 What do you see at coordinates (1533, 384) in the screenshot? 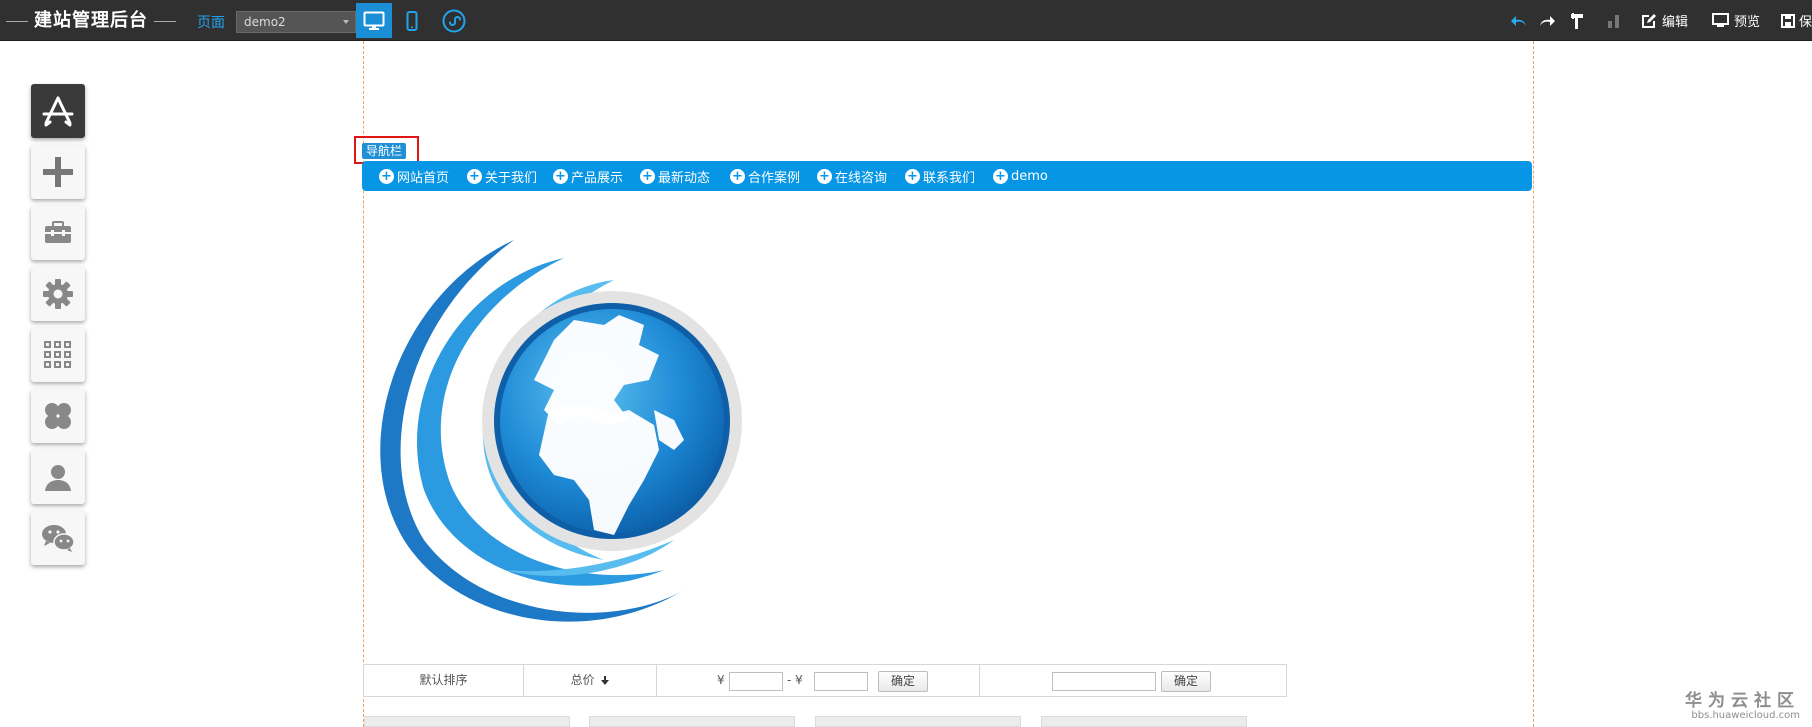
I see `canvas-guide-right` at bounding box center [1533, 384].